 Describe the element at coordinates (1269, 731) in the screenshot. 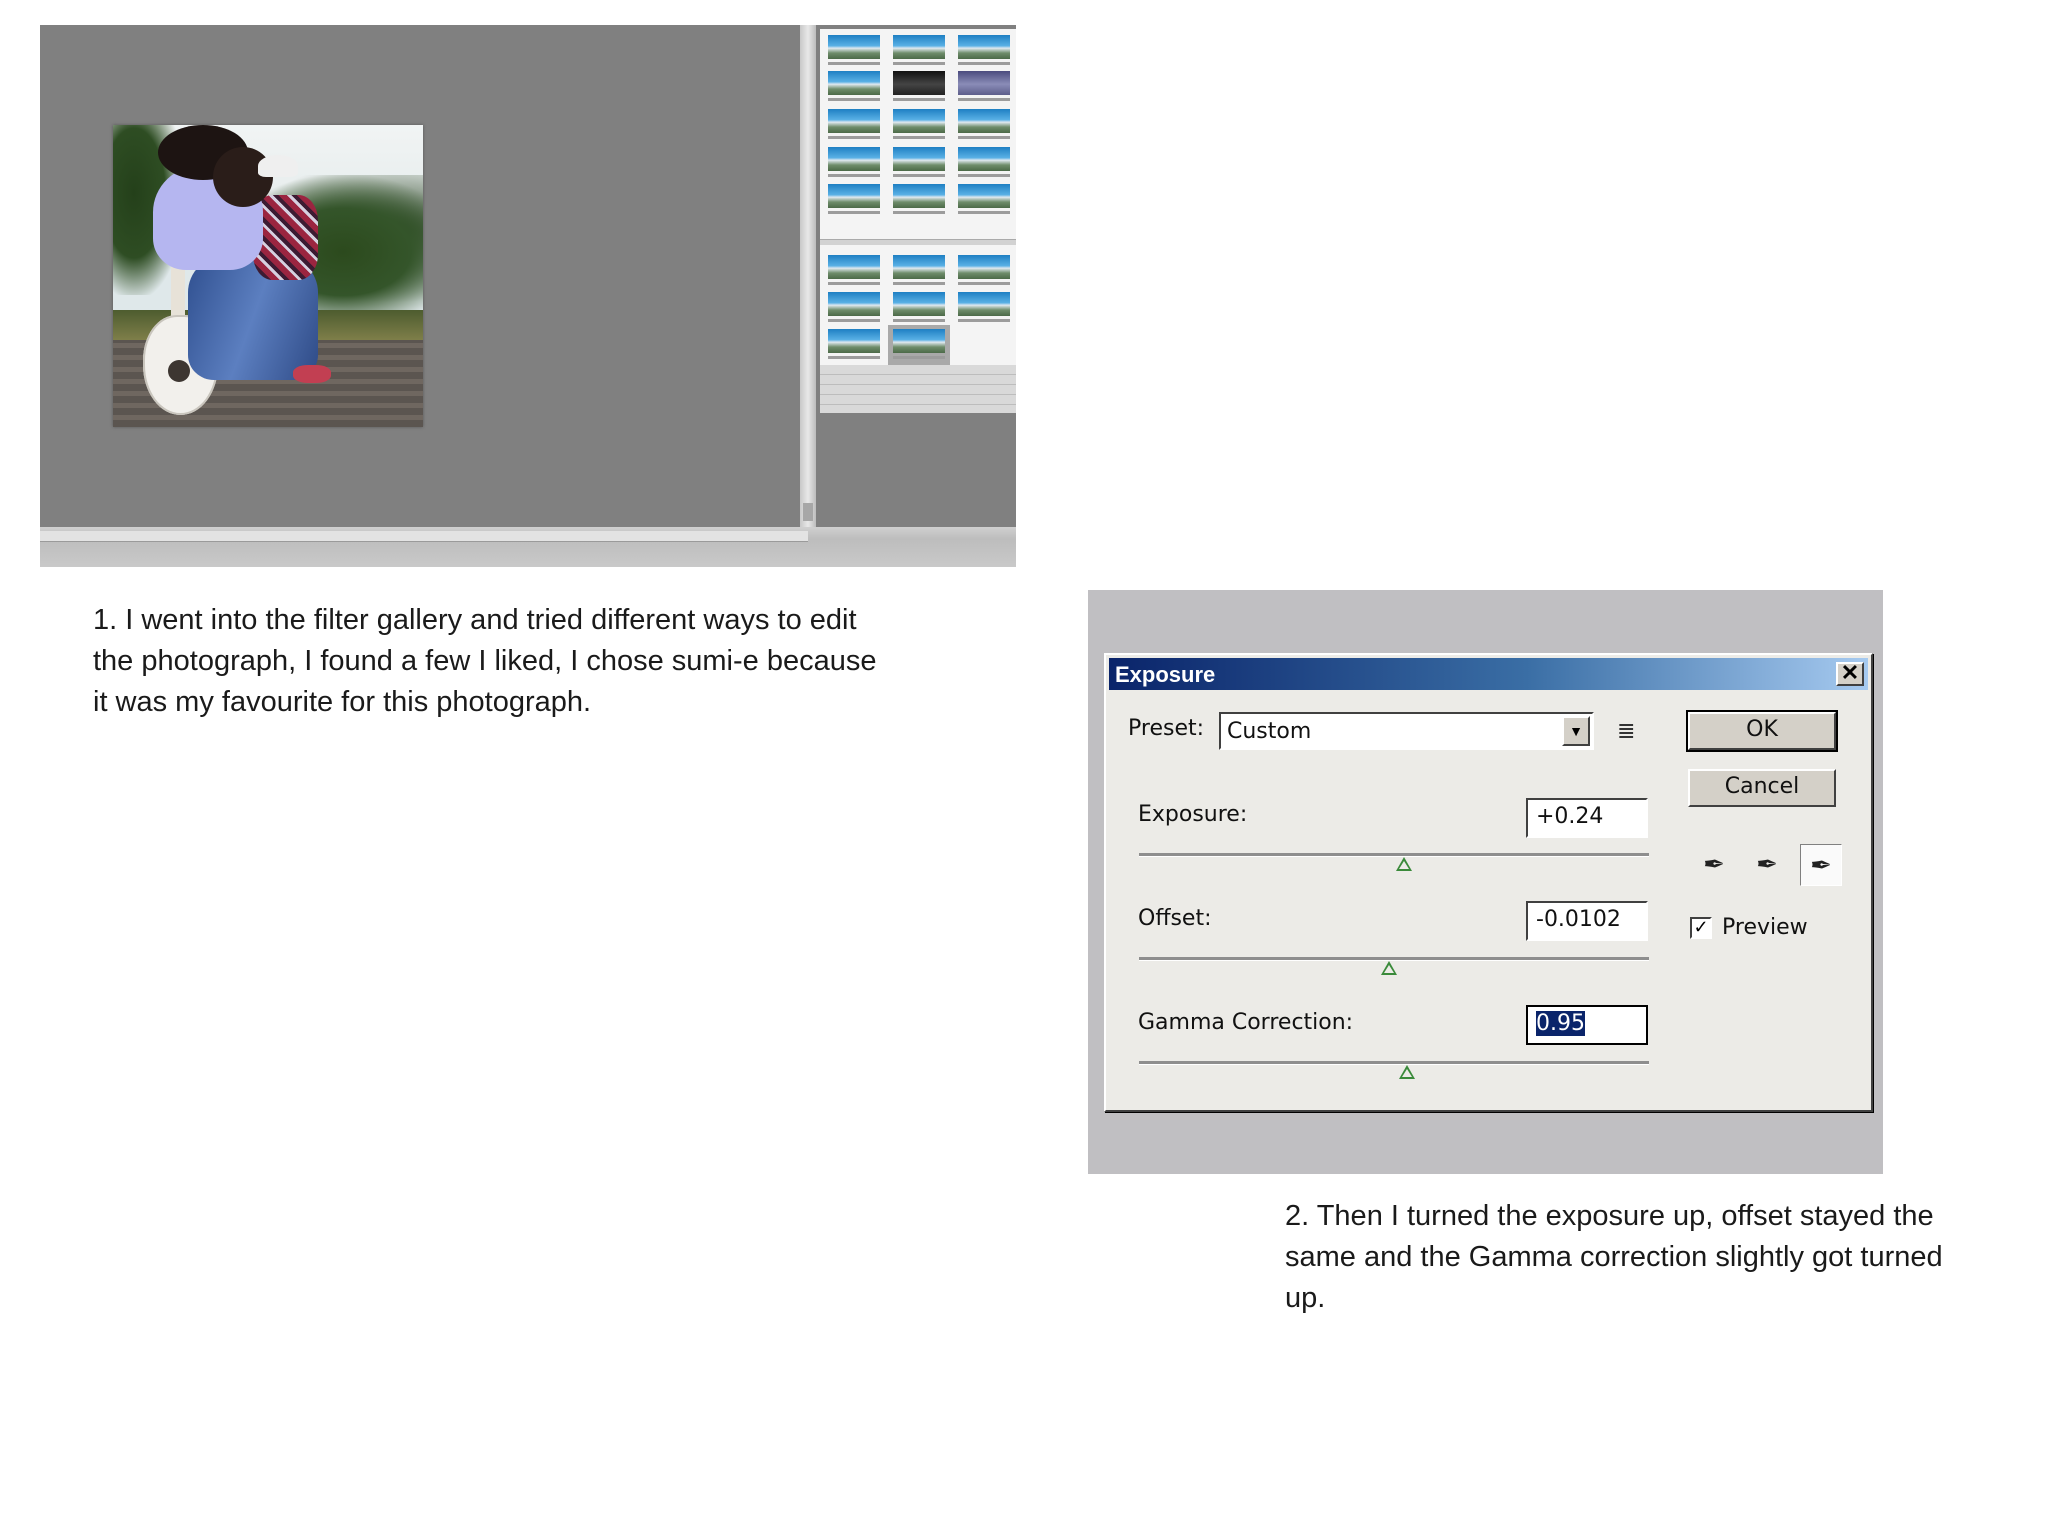

I see `preset-value: Custom` at that location.